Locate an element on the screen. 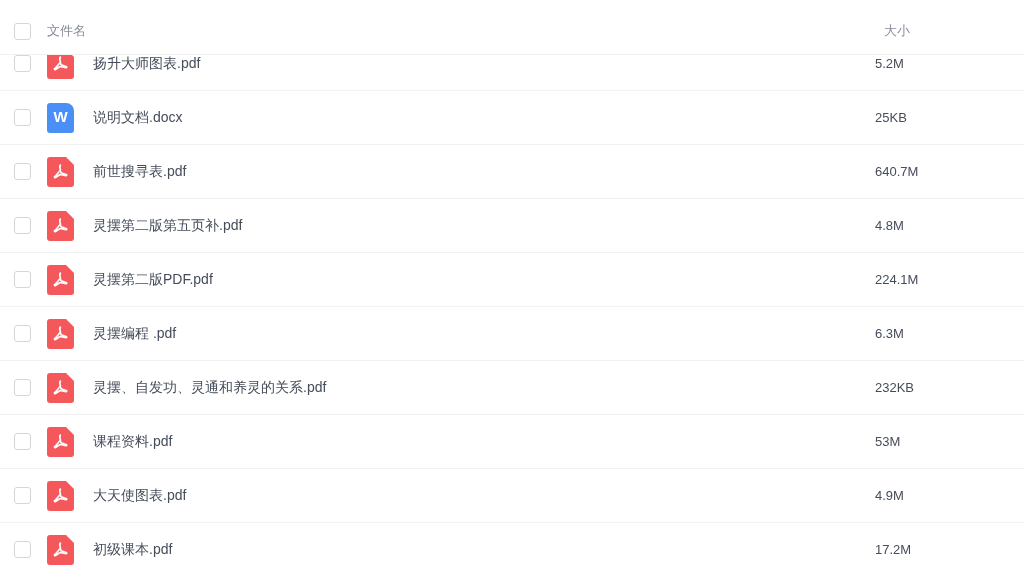 Image resolution: width=1024 pixels, height=572 pixels. file-size: 53M is located at coordinates (888, 441).